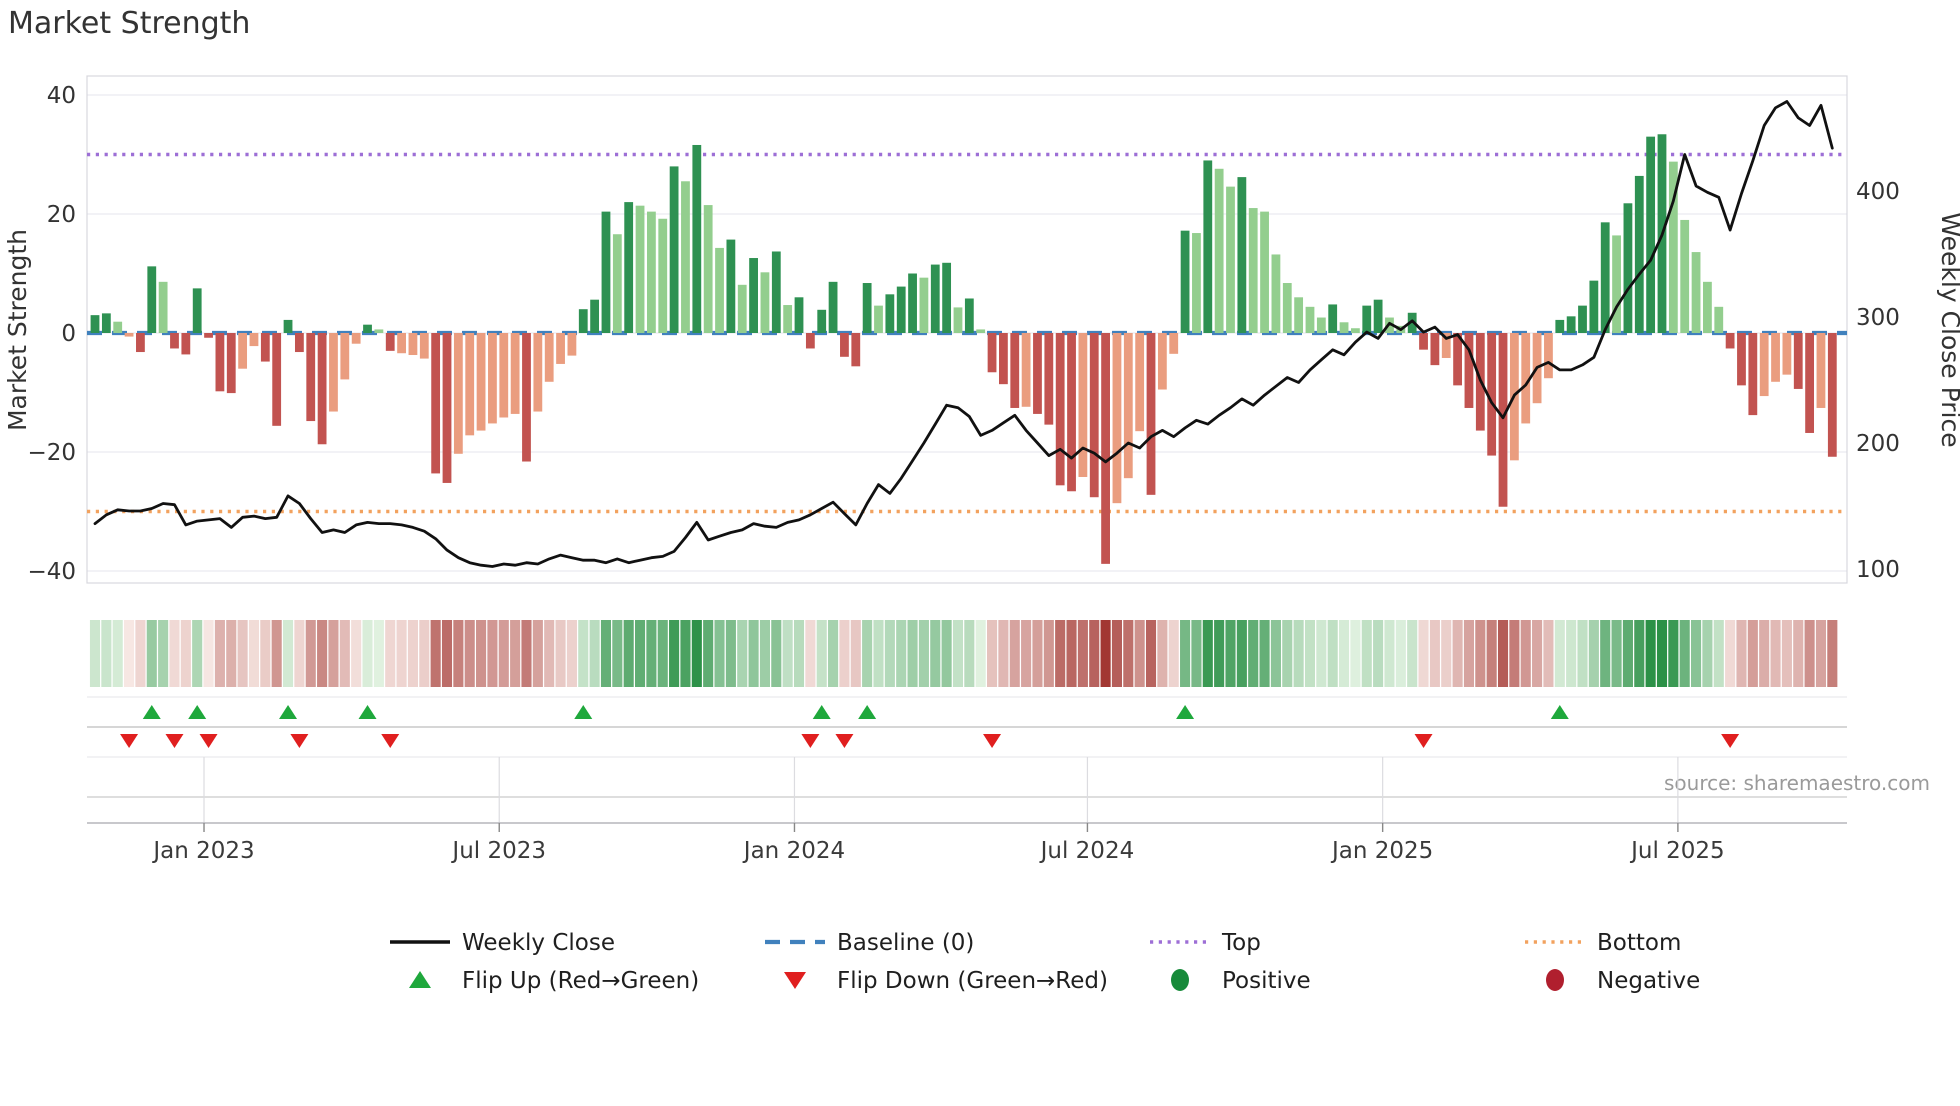  Describe the element at coordinates (1948, 329) in the screenshot. I see `right-axis-label: Weekly Close Price` at that location.